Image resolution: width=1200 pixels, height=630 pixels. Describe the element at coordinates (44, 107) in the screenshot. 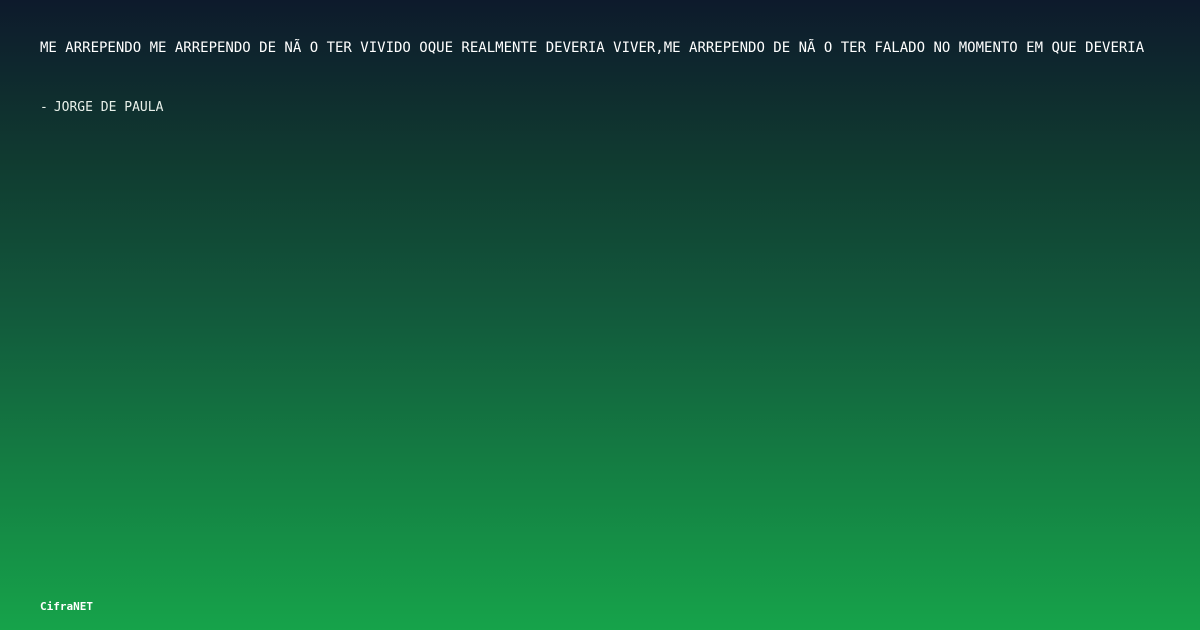

I see `author-dash: -` at that location.